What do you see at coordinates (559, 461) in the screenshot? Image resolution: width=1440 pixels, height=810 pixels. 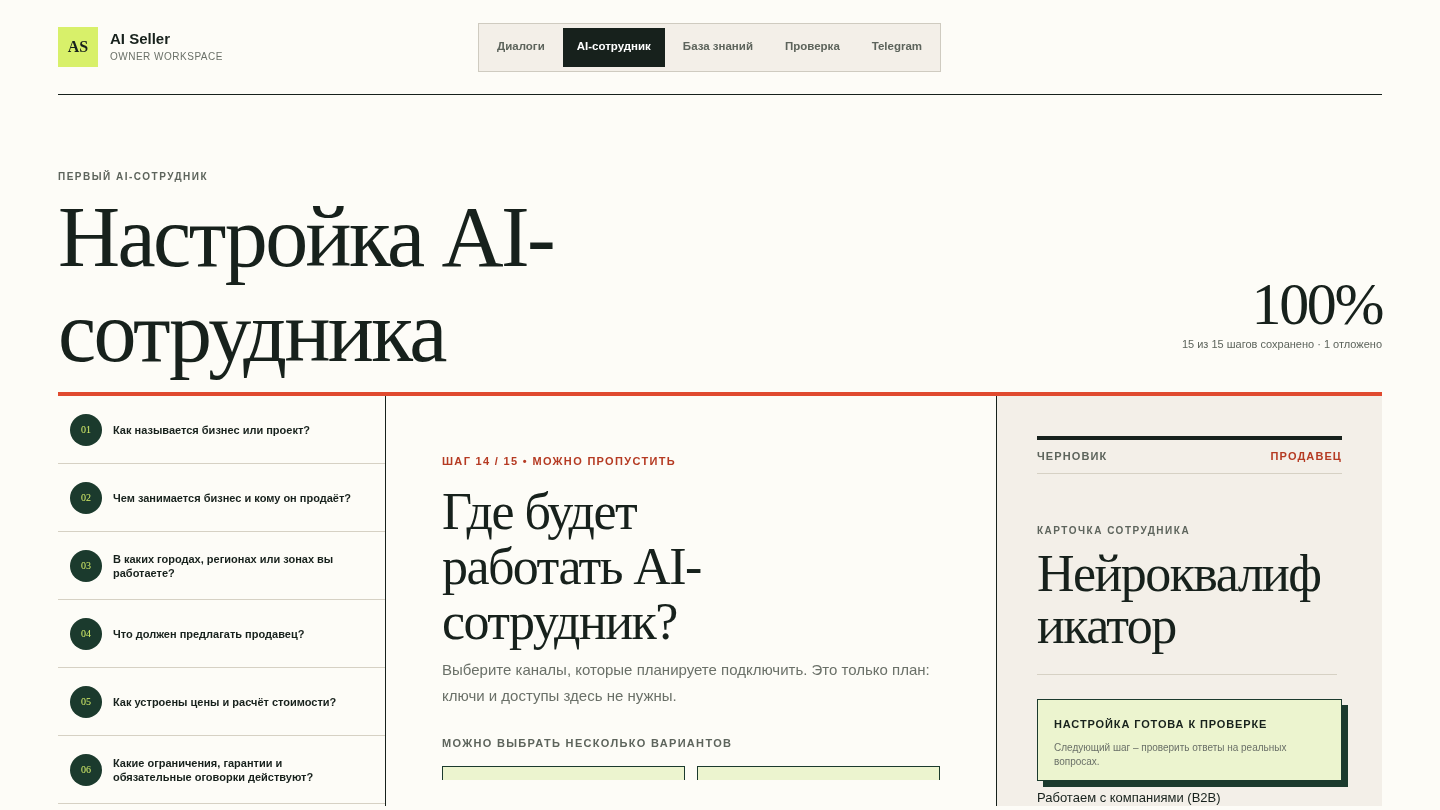 I see `step-label: ШАГ 14 / 15 • МОЖНО ПРОПУСТИТЬ` at bounding box center [559, 461].